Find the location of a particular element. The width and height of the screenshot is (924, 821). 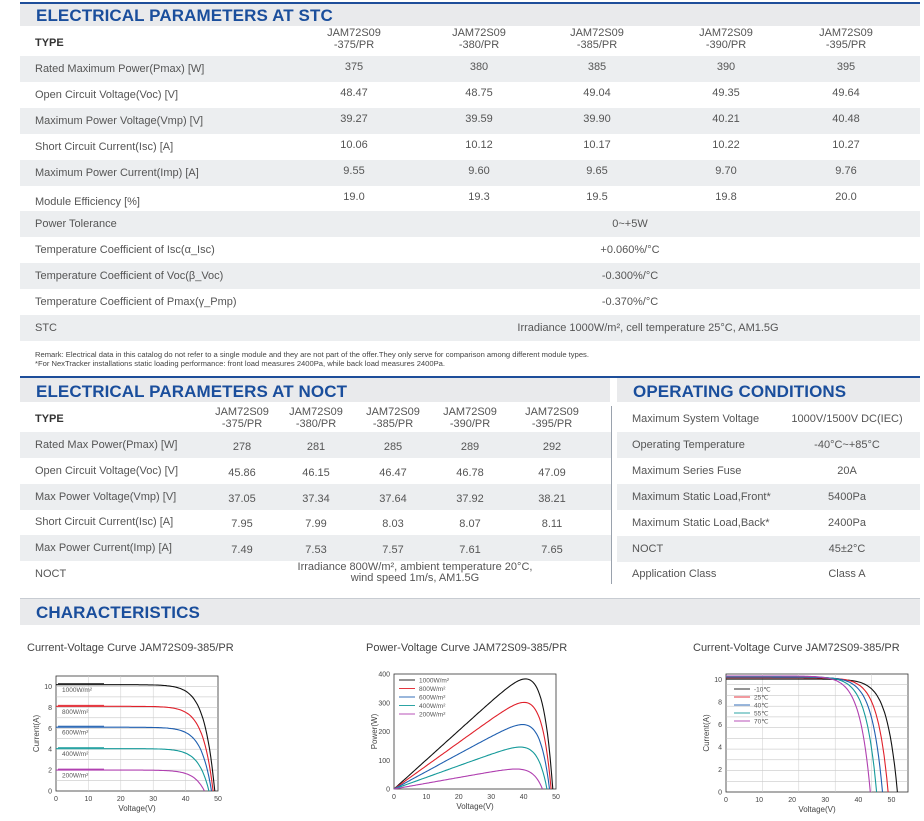

row-value: 7.65 is located at coordinates (552, 550).